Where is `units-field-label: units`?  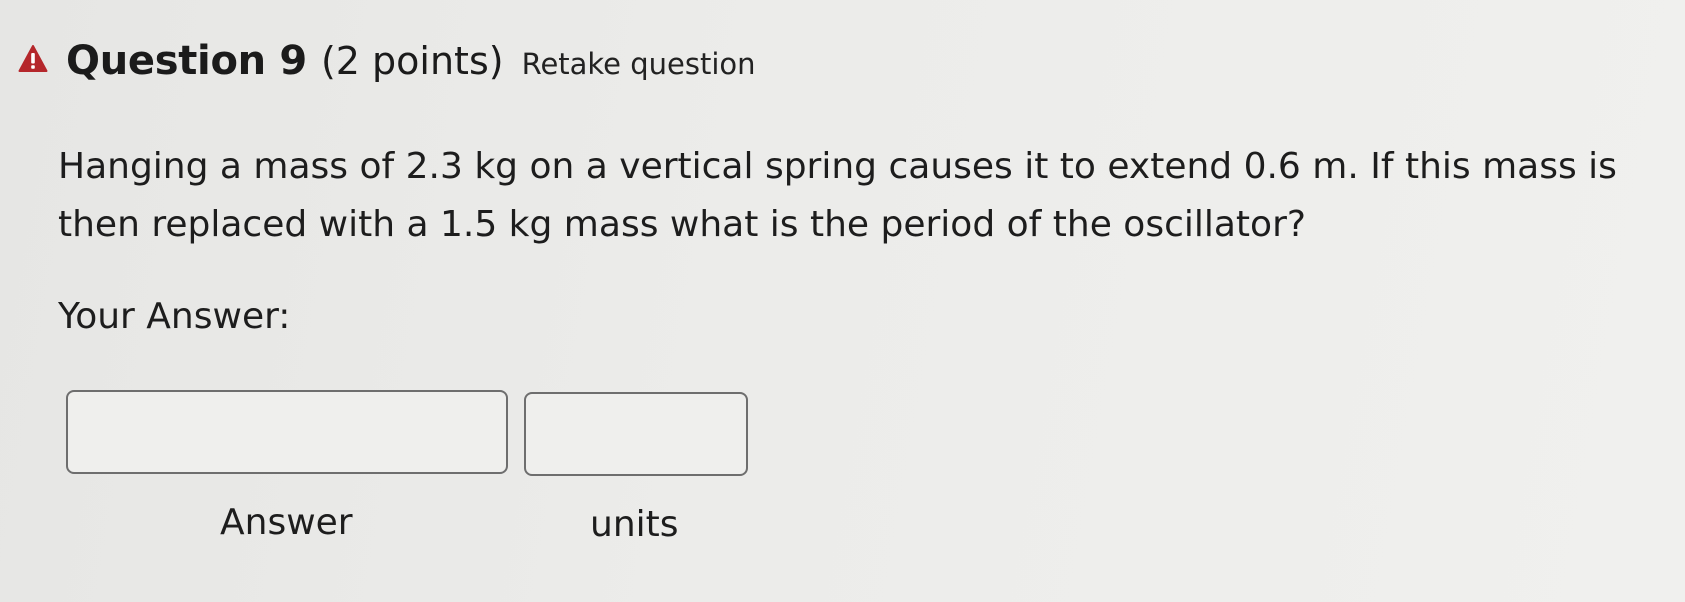
units-field-label: units is located at coordinates (634, 524).